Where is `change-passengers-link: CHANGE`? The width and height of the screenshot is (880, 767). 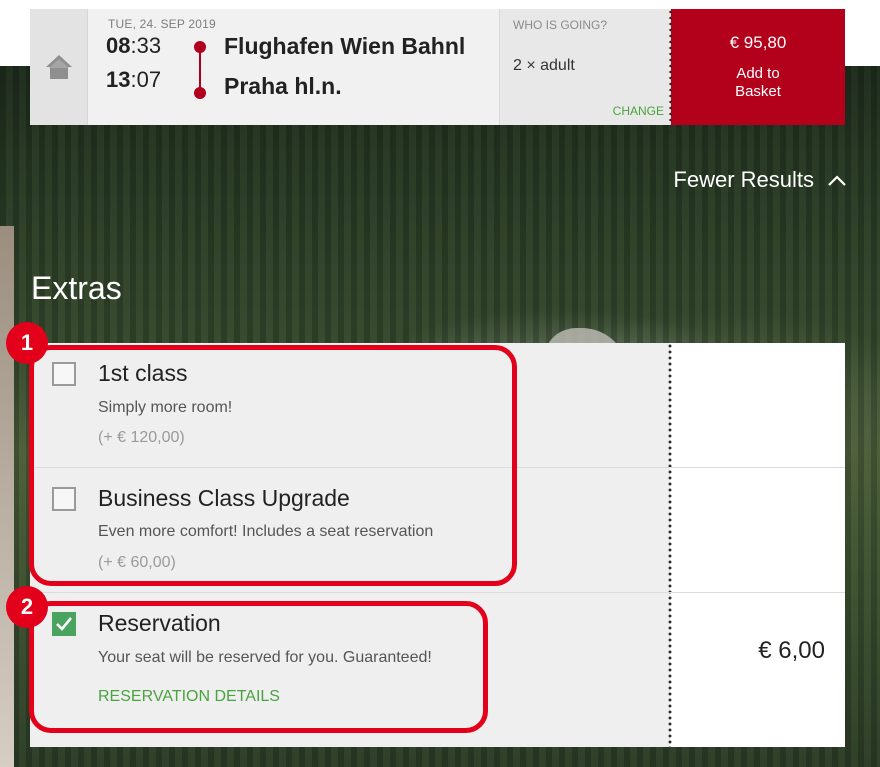
change-passengers-link: CHANGE is located at coordinates (638, 111).